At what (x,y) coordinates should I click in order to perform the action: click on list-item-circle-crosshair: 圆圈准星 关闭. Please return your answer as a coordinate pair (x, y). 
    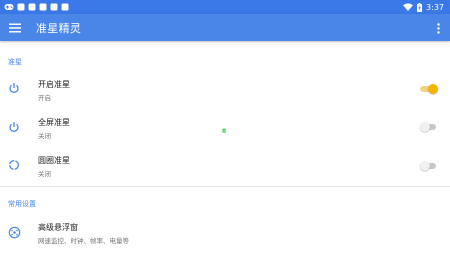
    Looking at the image, I should click on (225, 167).